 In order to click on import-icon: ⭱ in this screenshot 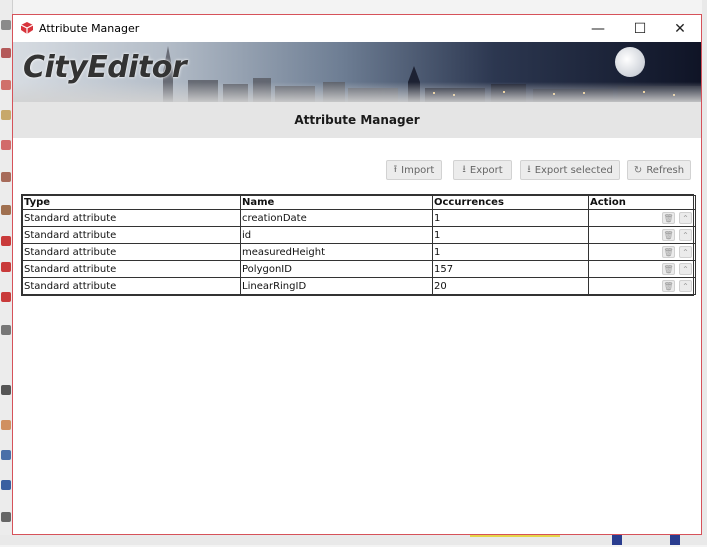, I will do `click(395, 169)`.